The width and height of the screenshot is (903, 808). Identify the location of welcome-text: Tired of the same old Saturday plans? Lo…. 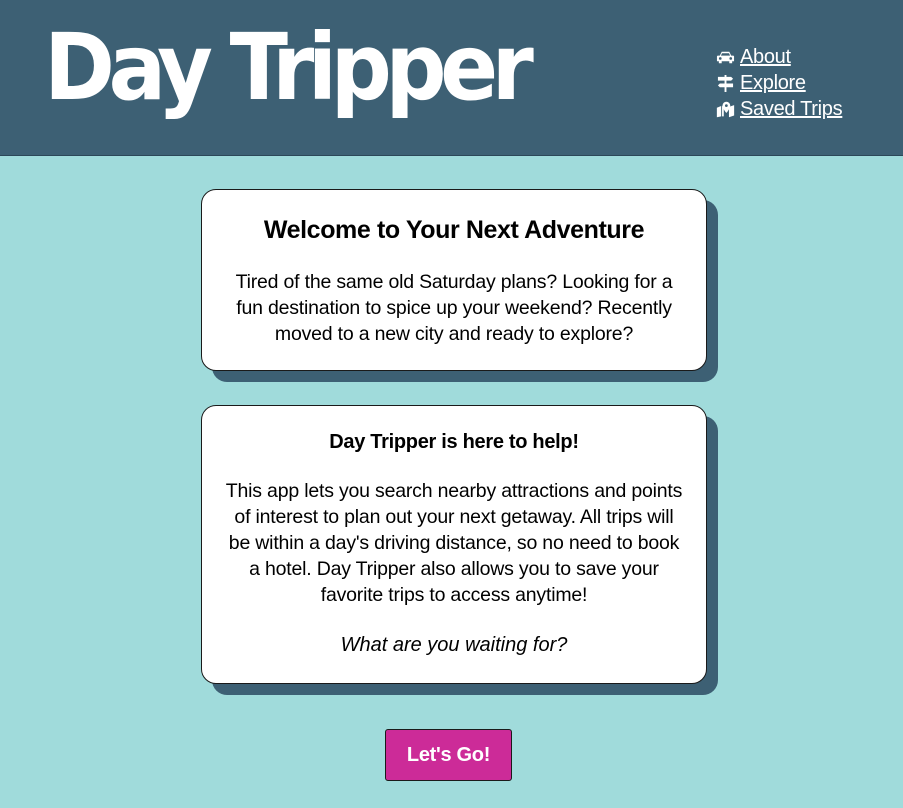
(454, 308).